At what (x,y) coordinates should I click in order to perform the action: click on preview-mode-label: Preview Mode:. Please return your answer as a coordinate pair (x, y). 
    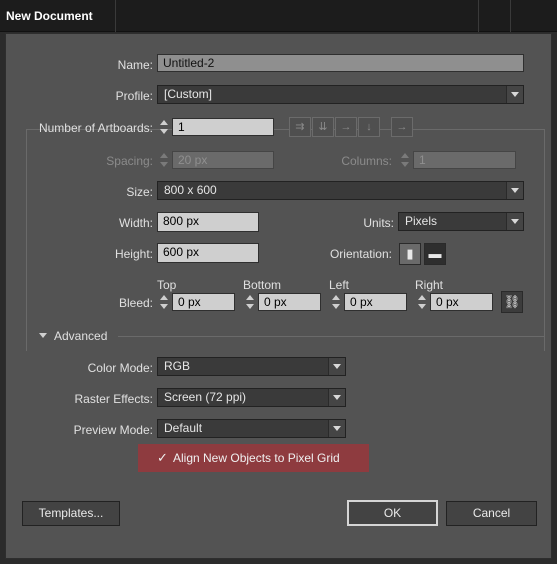
    Looking at the image, I should click on (113, 430).